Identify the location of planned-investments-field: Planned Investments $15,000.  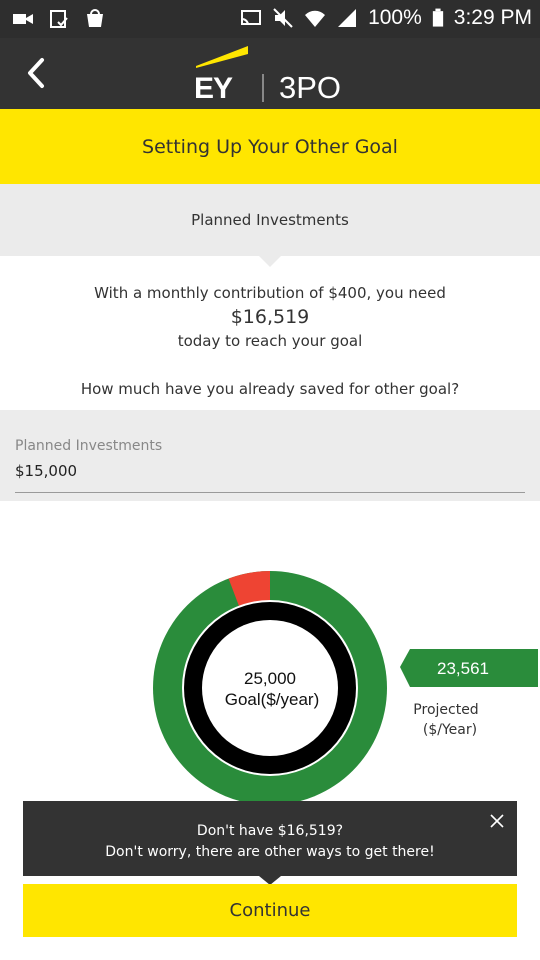
(270, 455).